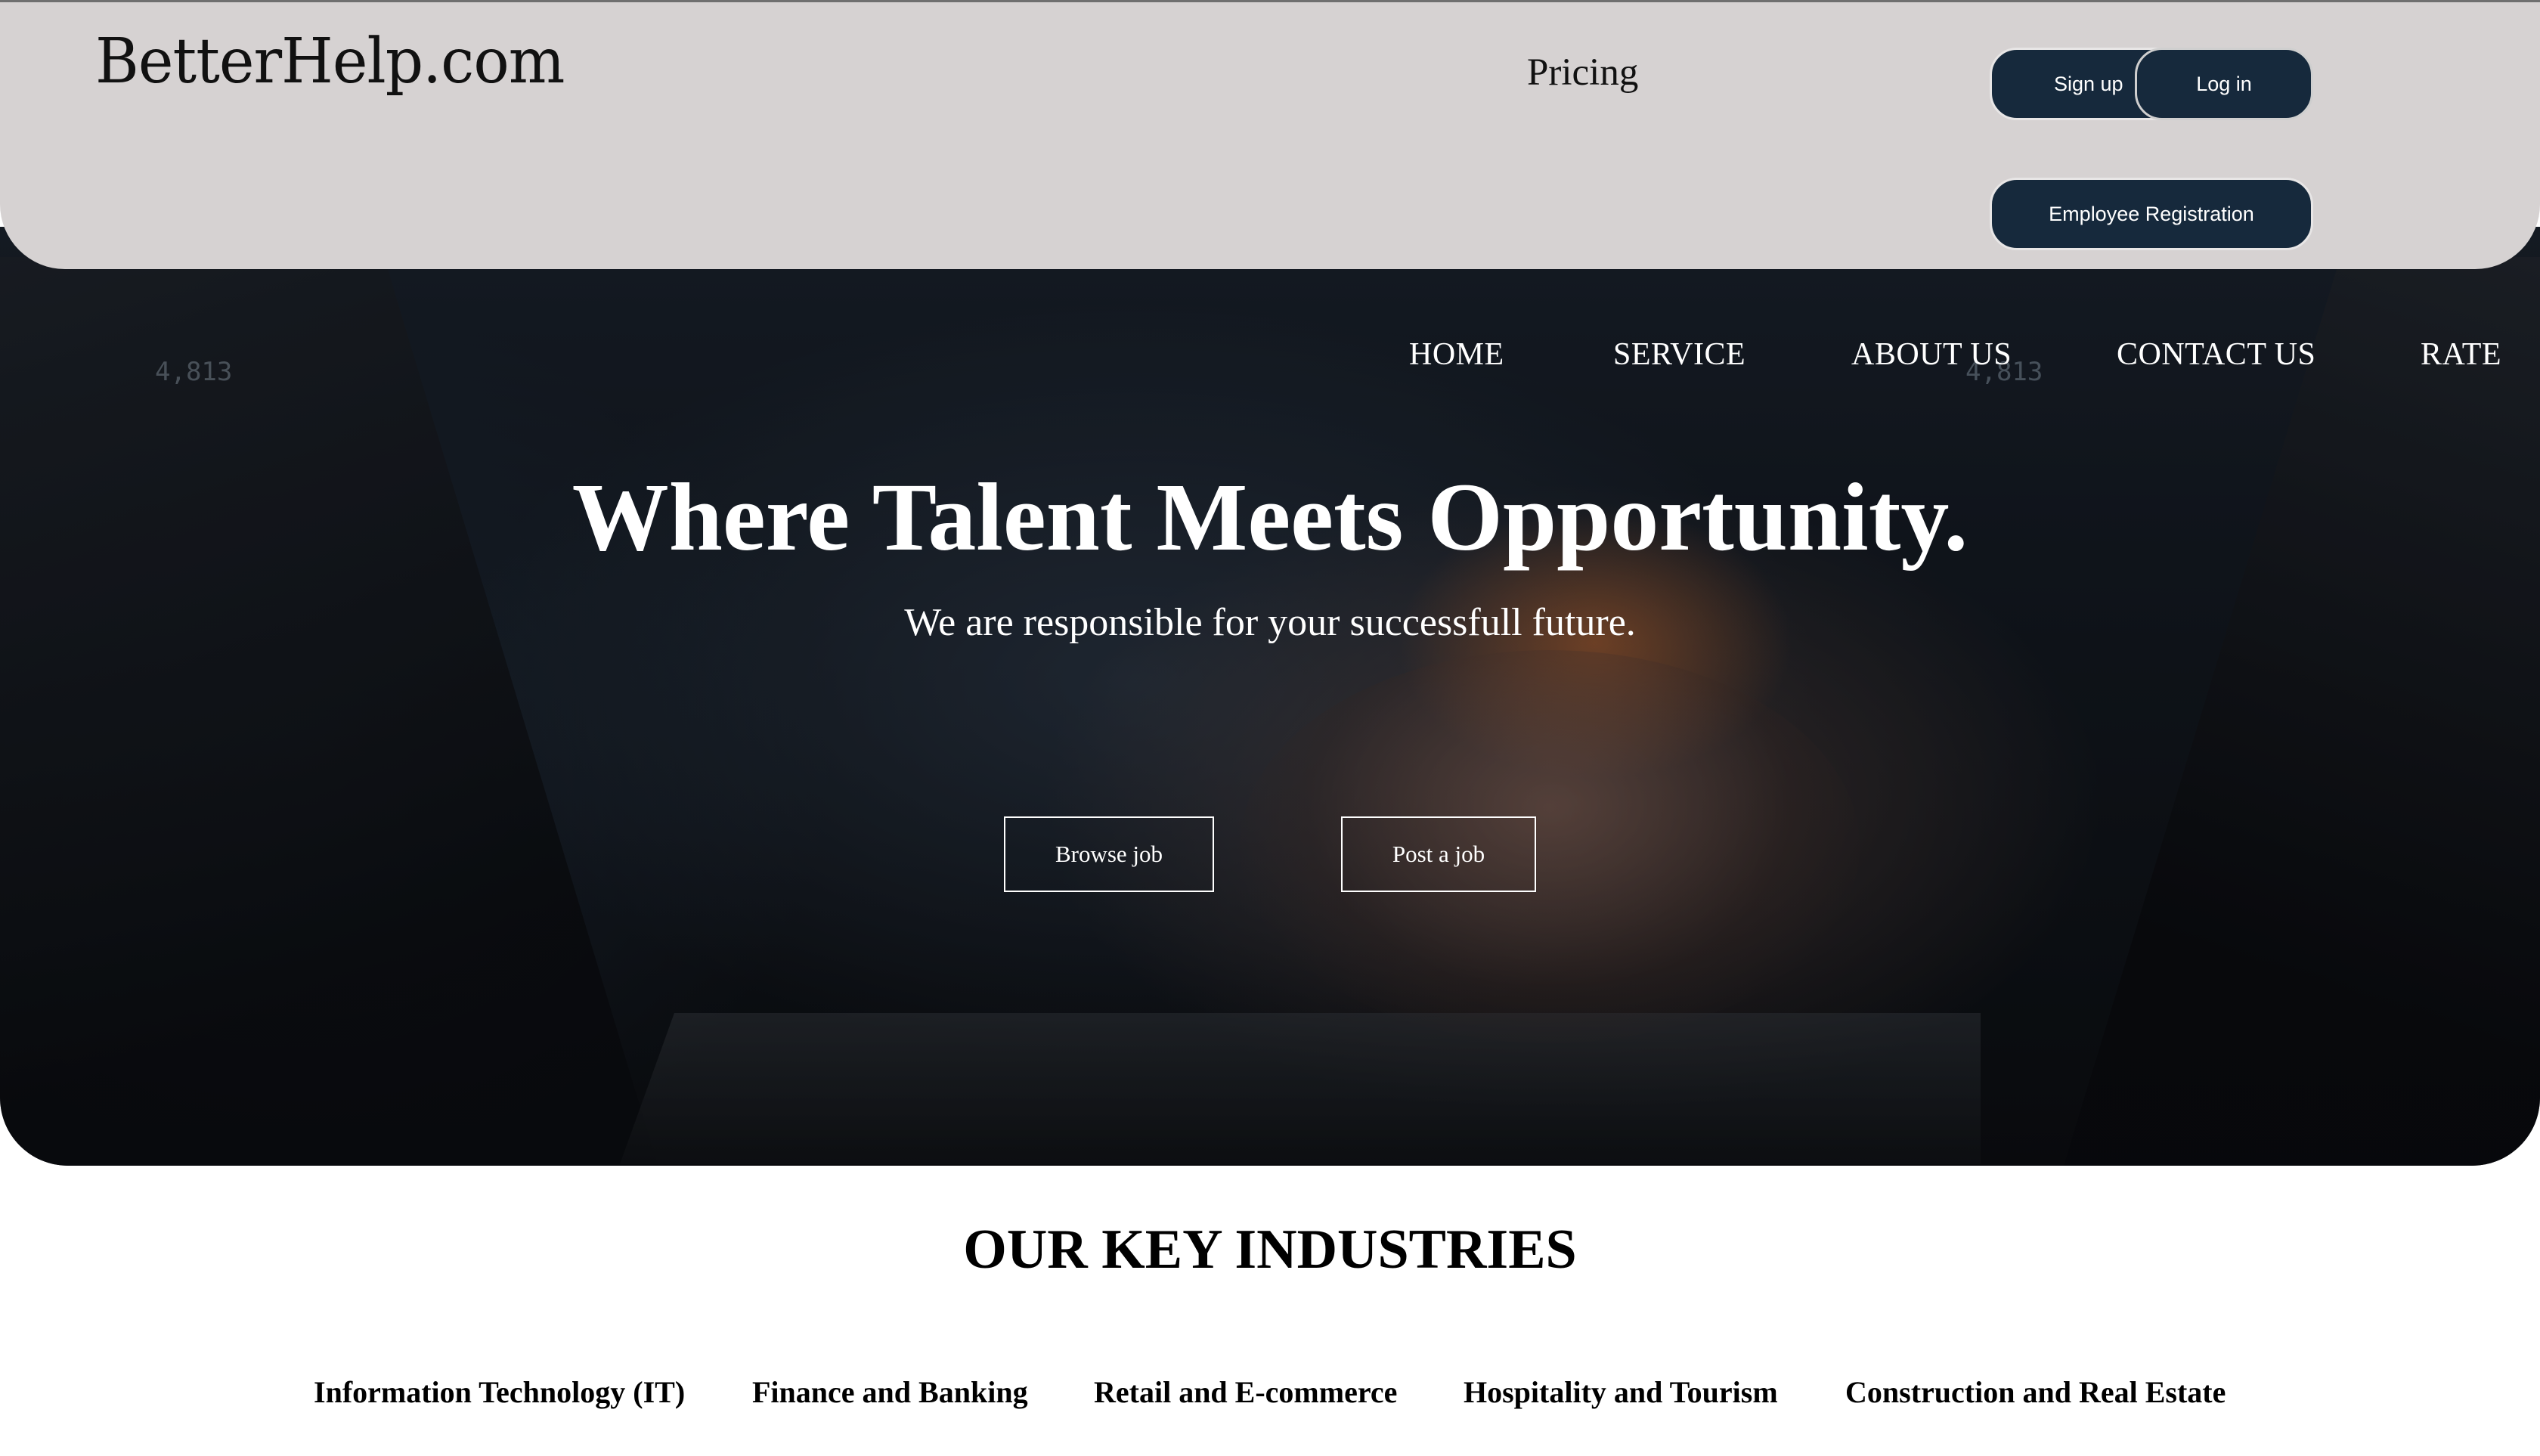 This screenshot has height=1456, width=2540. What do you see at coordinates (2224, 84) in the screenshot?
I see `login-button: Log in` at bounding box center [2224, 84].